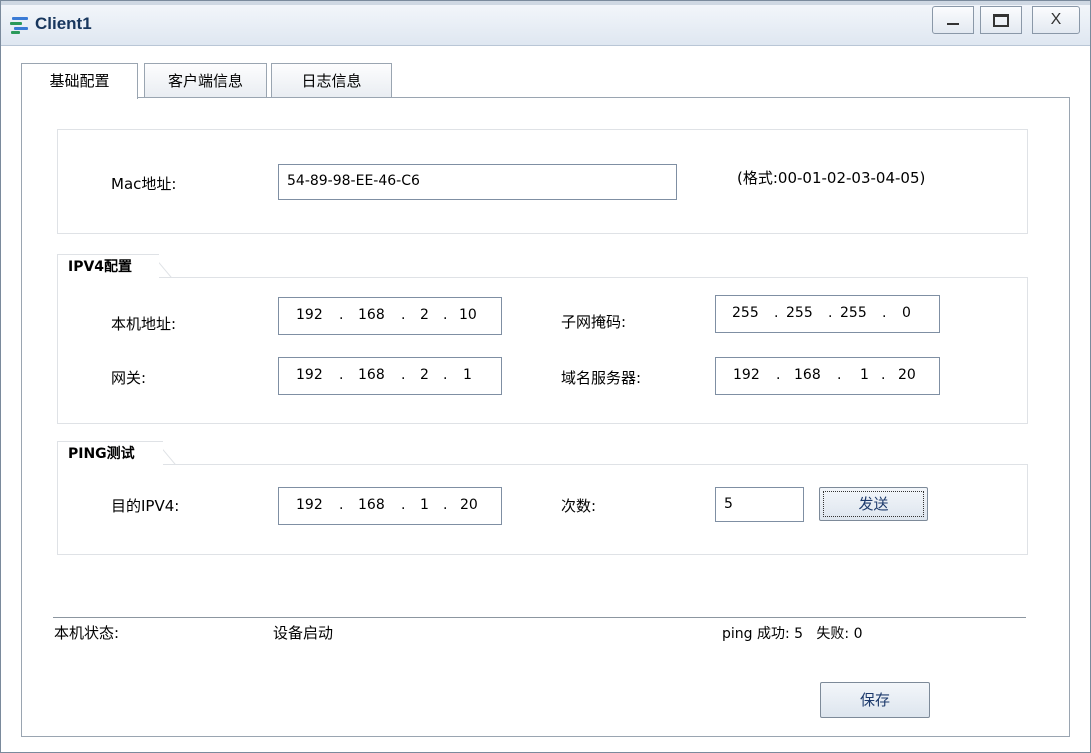  I want to click on ipv4-group-label: IPV4配置, so click(100, 267).